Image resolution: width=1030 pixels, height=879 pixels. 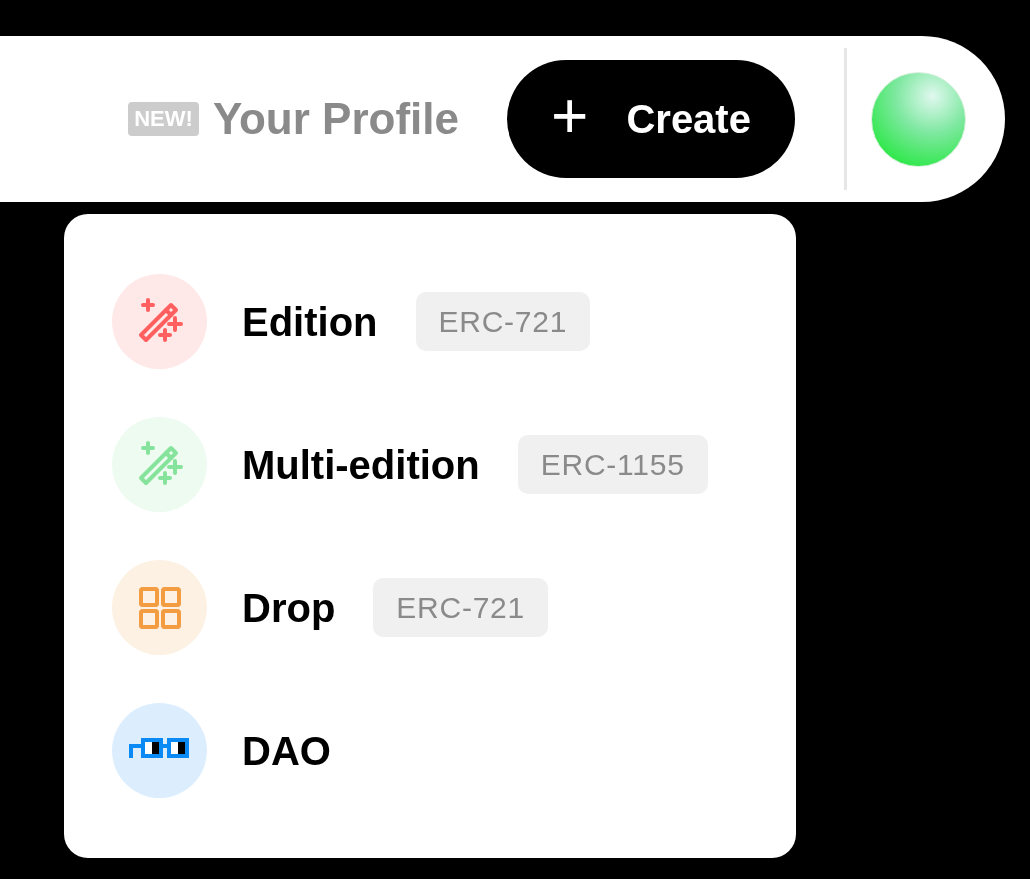 What do you see at coordinates (612, 464) in the screenshot?
I see `standard-tag: ERC-1155` at bounding box center [612, 464].